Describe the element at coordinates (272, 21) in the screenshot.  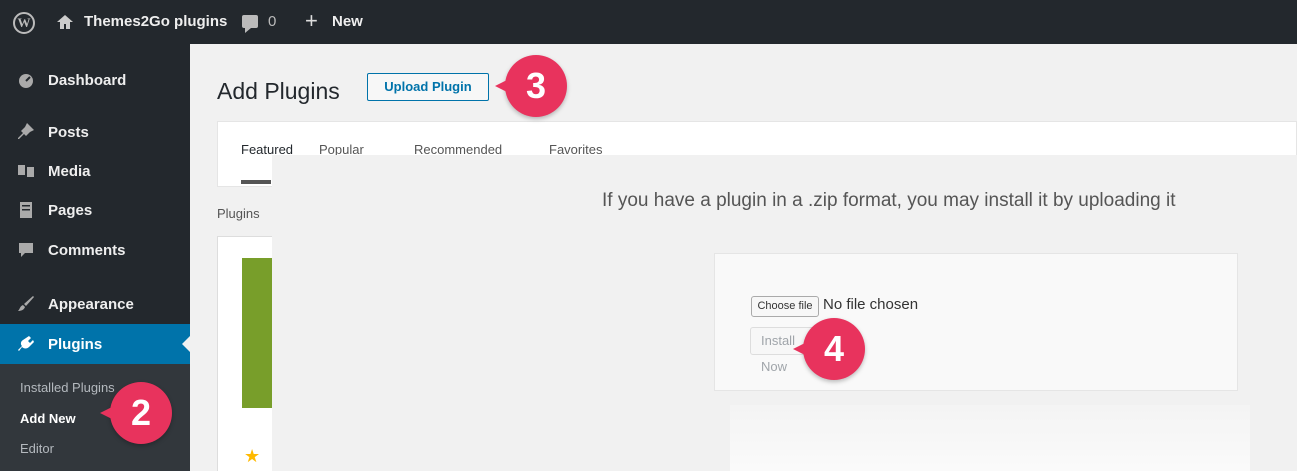
I see `comment-count: 0` at that location.